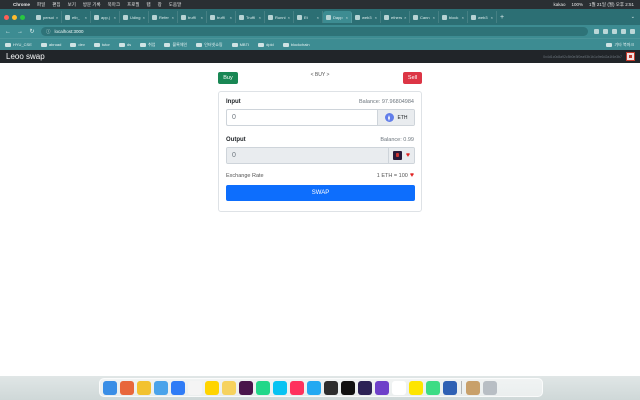  Describe the element at coordinates (56, 5) in the screenshot. I see `menubar-item: 편집` at that location.